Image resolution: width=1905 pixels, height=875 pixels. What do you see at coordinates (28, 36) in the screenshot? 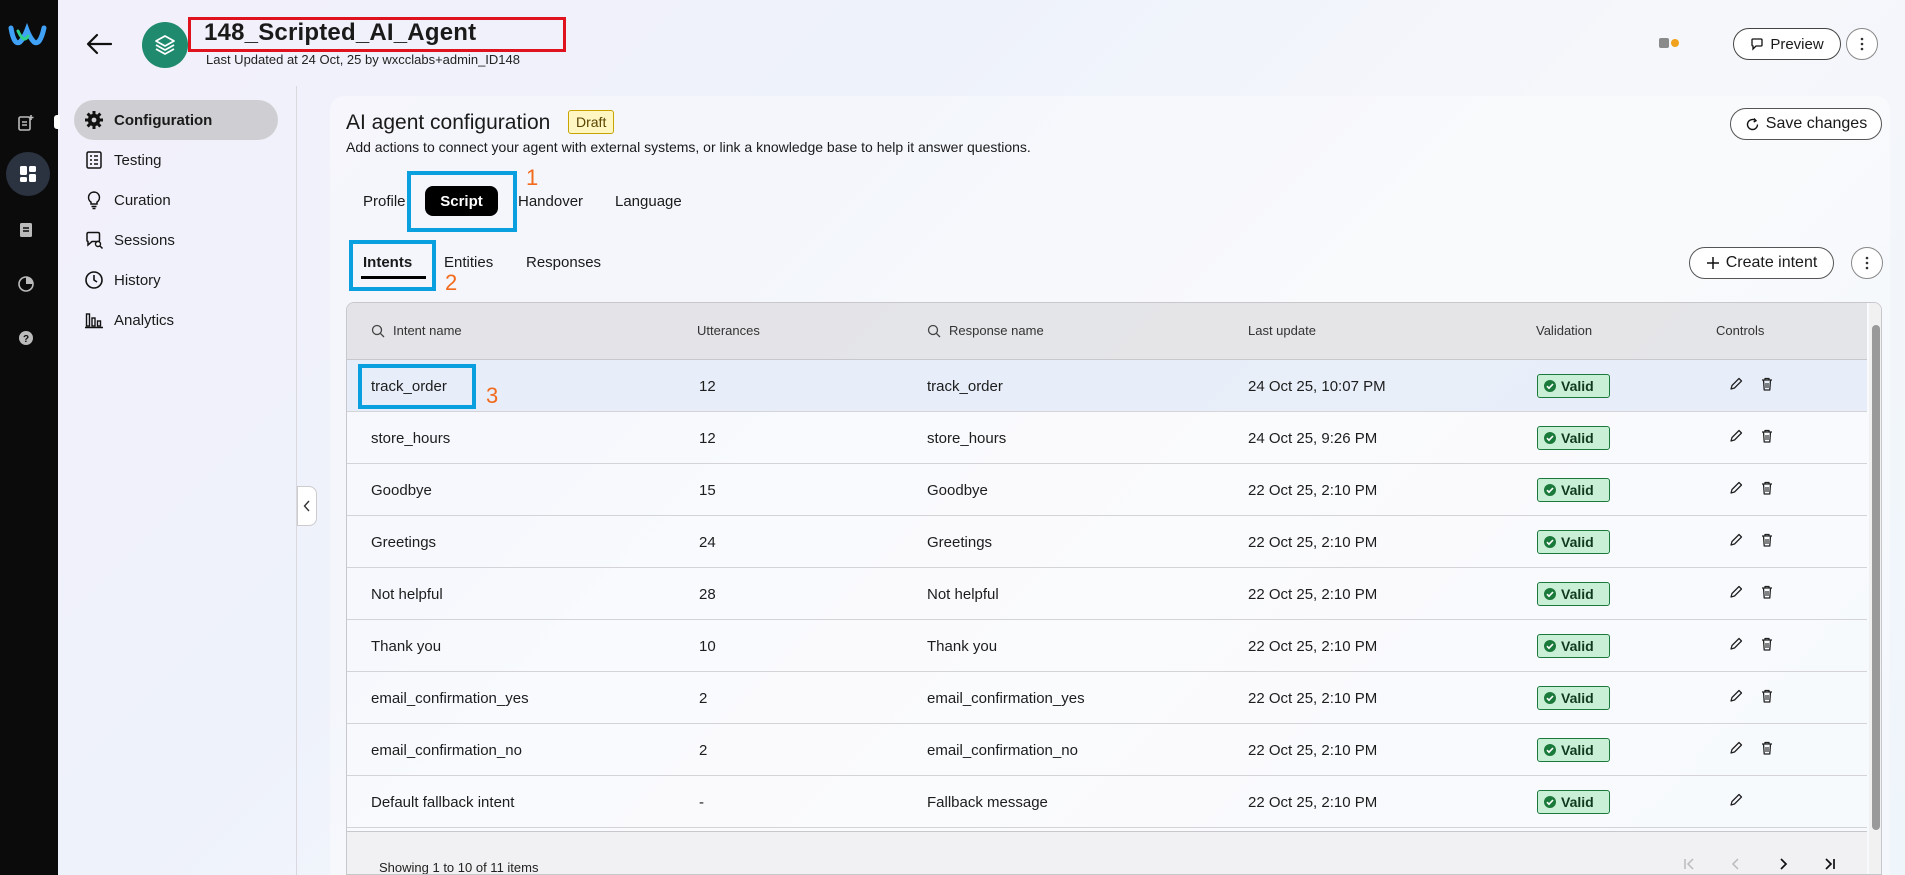
I see `webex-logo` at bounding box center [28, 36].